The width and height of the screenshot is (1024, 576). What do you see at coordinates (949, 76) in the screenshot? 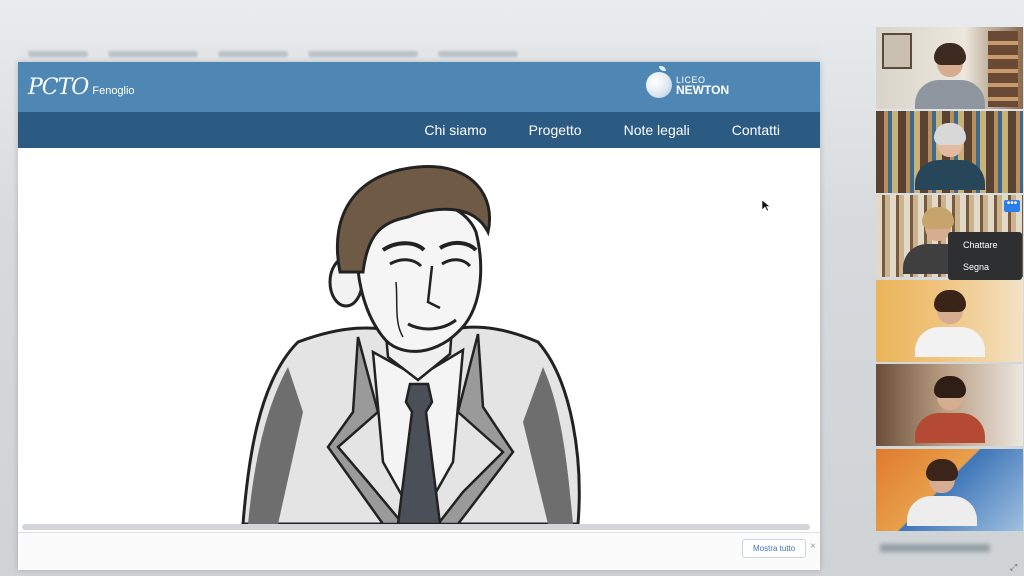
I see `participant-1-avatar` at bounding box center [949, 76].